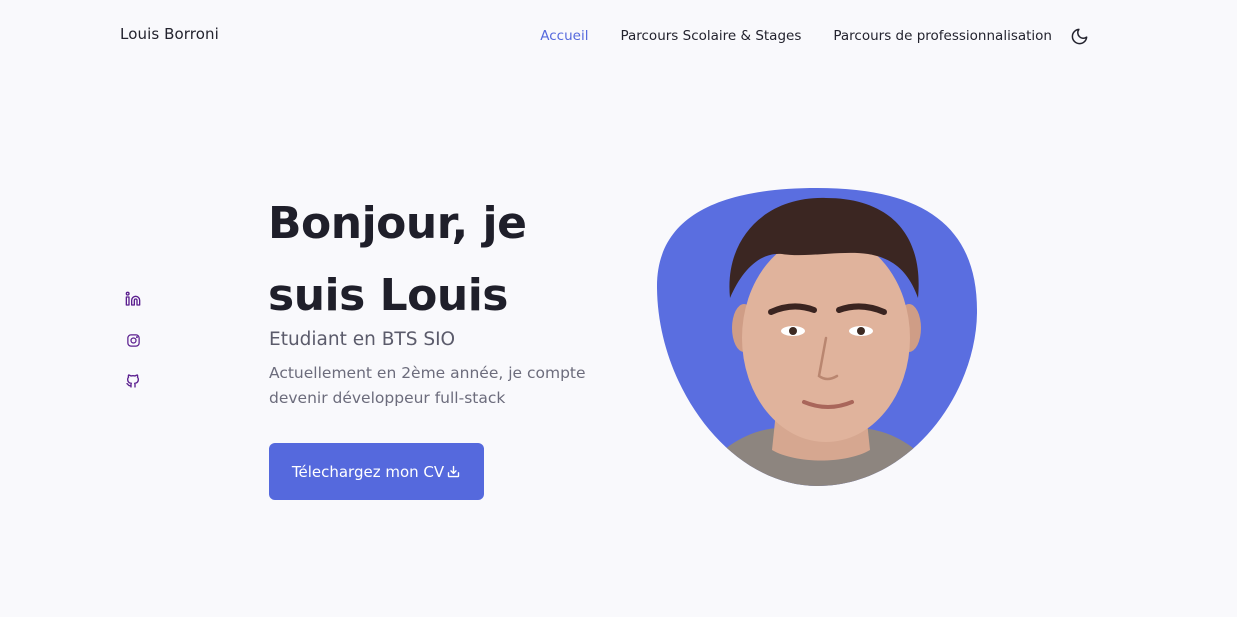 The height and width of the screenshot is (617, 1237). Describe the element at coordinates (710, 36) in the screenshot. I see `nav-link-parcours-scolaire: Parcours Scolaire & Stages` at that location.